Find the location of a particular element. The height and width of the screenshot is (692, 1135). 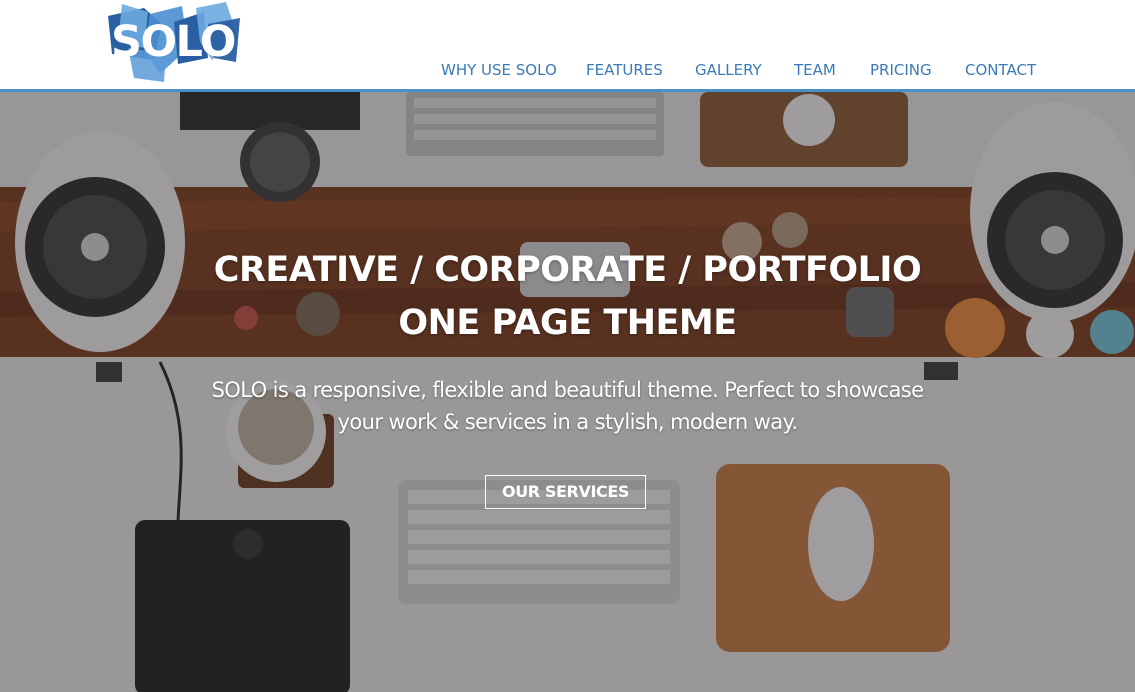

solo-logo: SOLO is located at coordinates (173, 43).